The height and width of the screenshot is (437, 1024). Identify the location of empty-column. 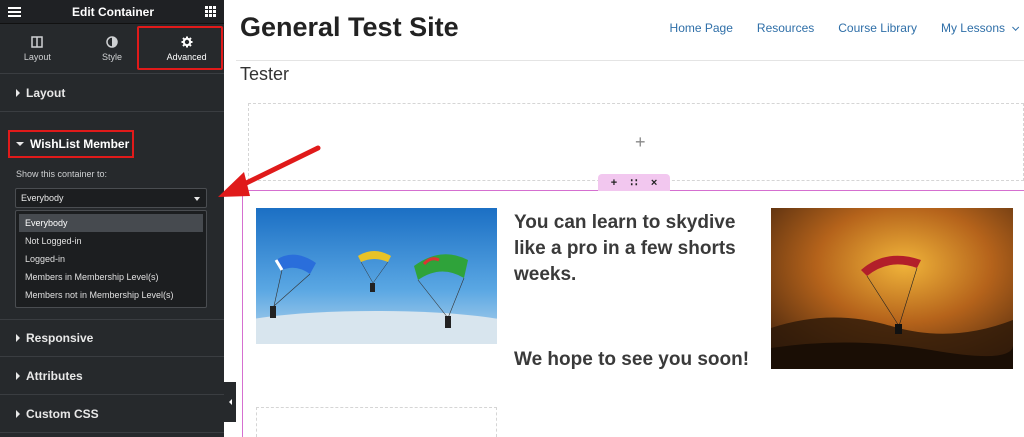
(376, 422).